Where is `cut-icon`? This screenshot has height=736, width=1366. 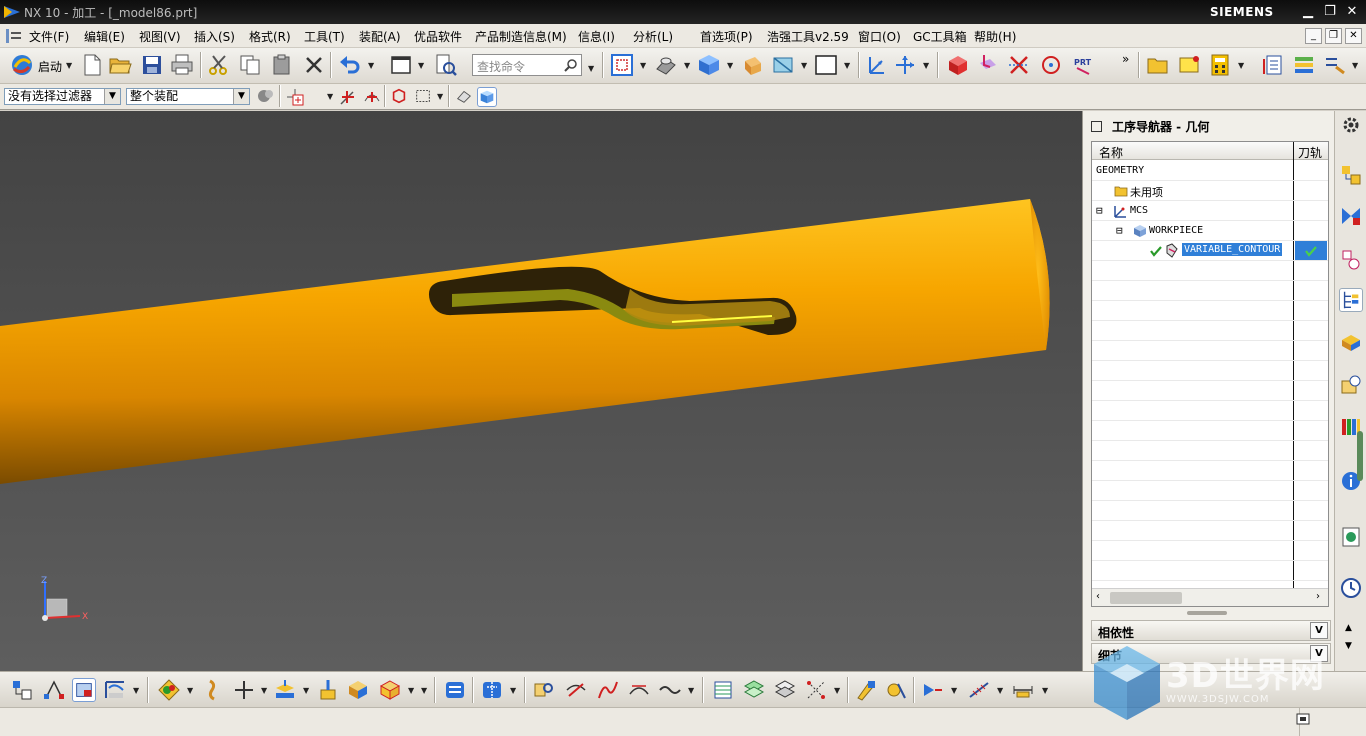 cut-icon is located at coordinates (219, 65).